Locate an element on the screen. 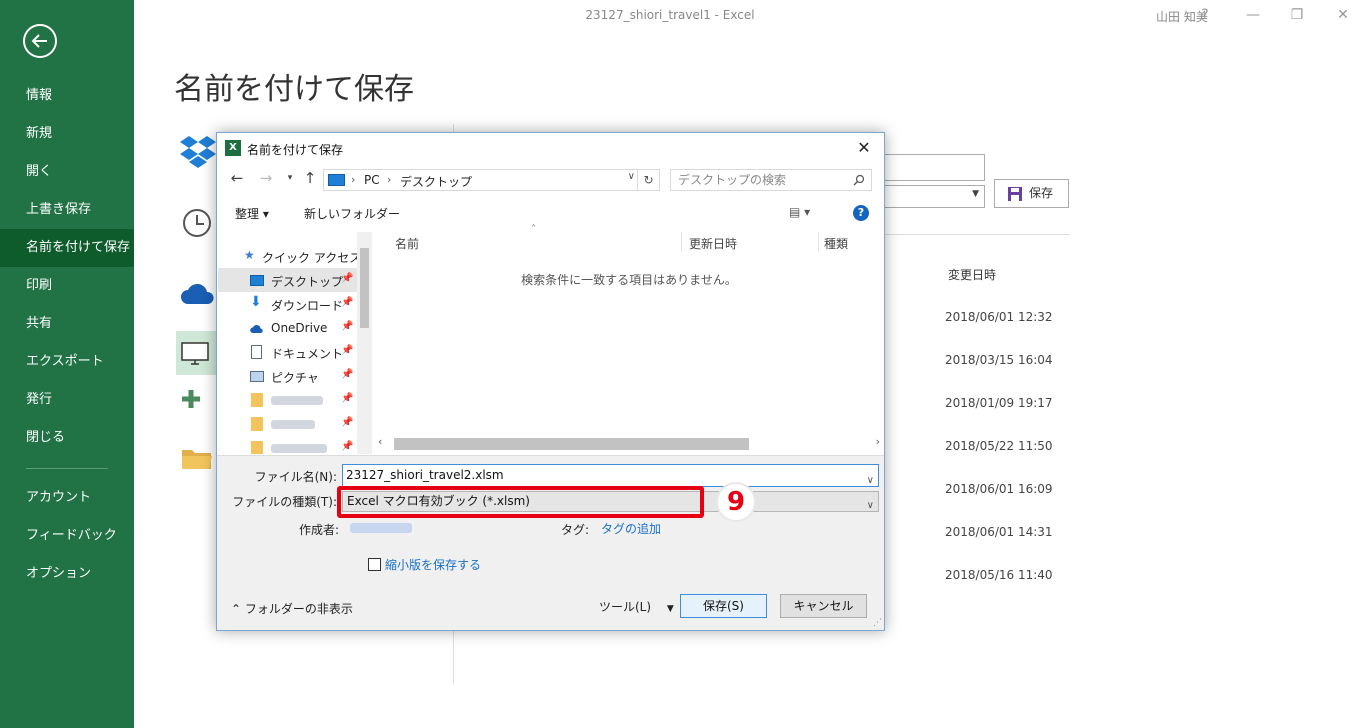 Image resolution: width=1366 pixels, height=728 pixels. scroll-left-icon: ‹ is located at coordinates (380, 441).